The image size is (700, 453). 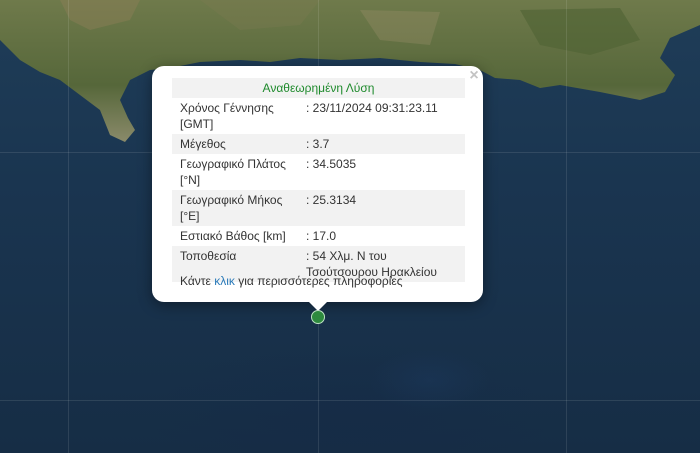 I want to click on map-marker-icon, so click(x=318, y=317).